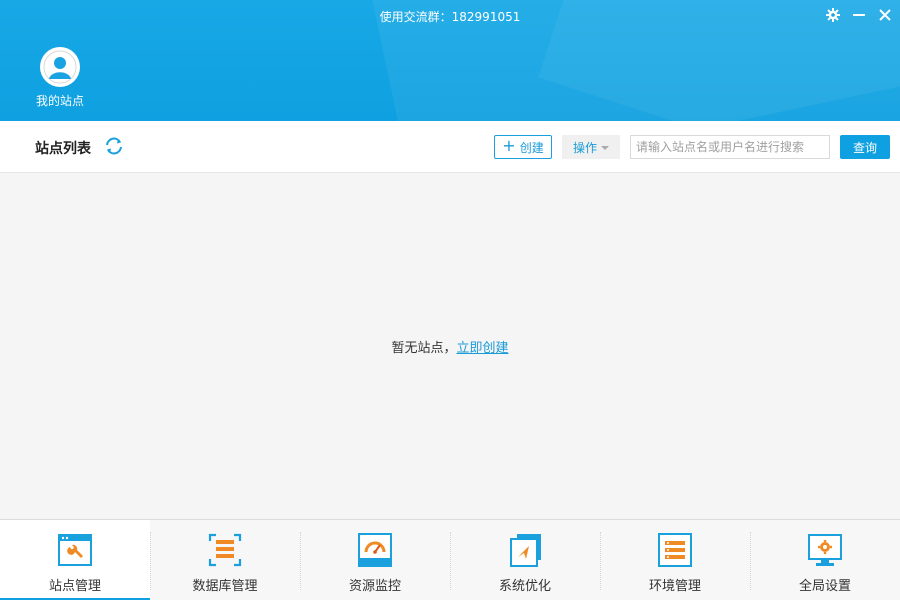 The width and height of the screenshot is (900, 600). Describe the element at coordinates (75, 550) in the screenshot. I see `site-manage-icon` at that location.